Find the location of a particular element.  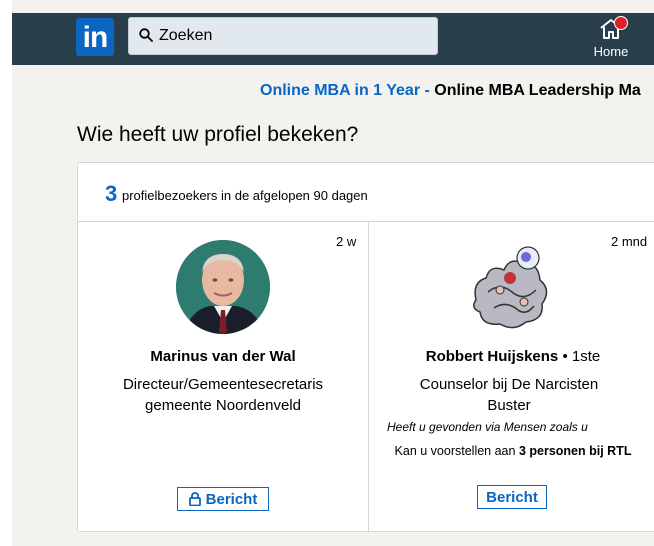

viewer-name: Robbert Huijskens • 1ste is located at coordinates (508, 356).